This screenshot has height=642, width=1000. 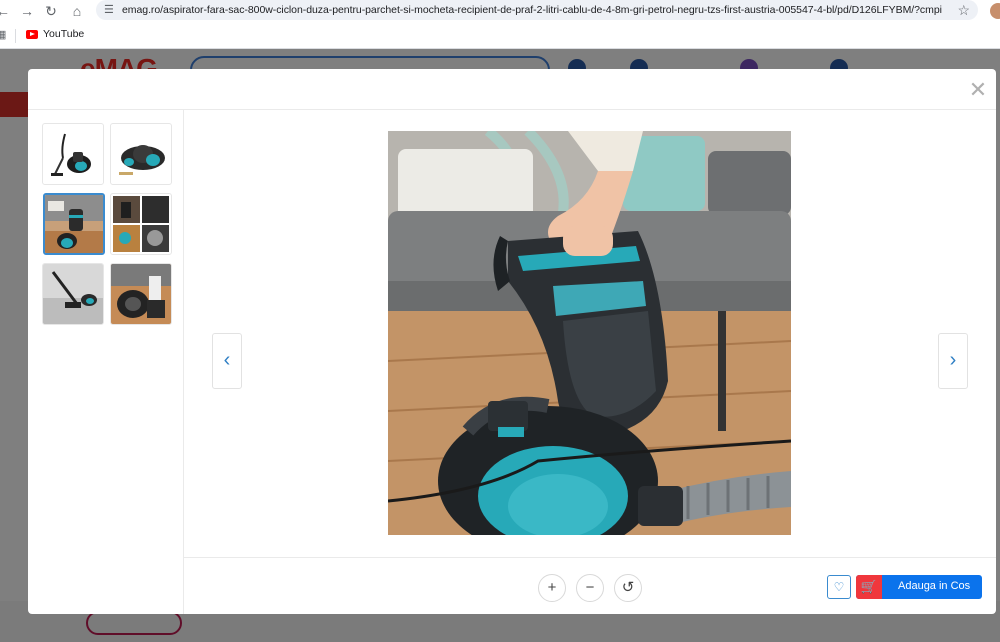 What do you see at coordinates (51, 11) in the screenshot?
I see `reload-icon: ↻` at bounding box center [51, 11].